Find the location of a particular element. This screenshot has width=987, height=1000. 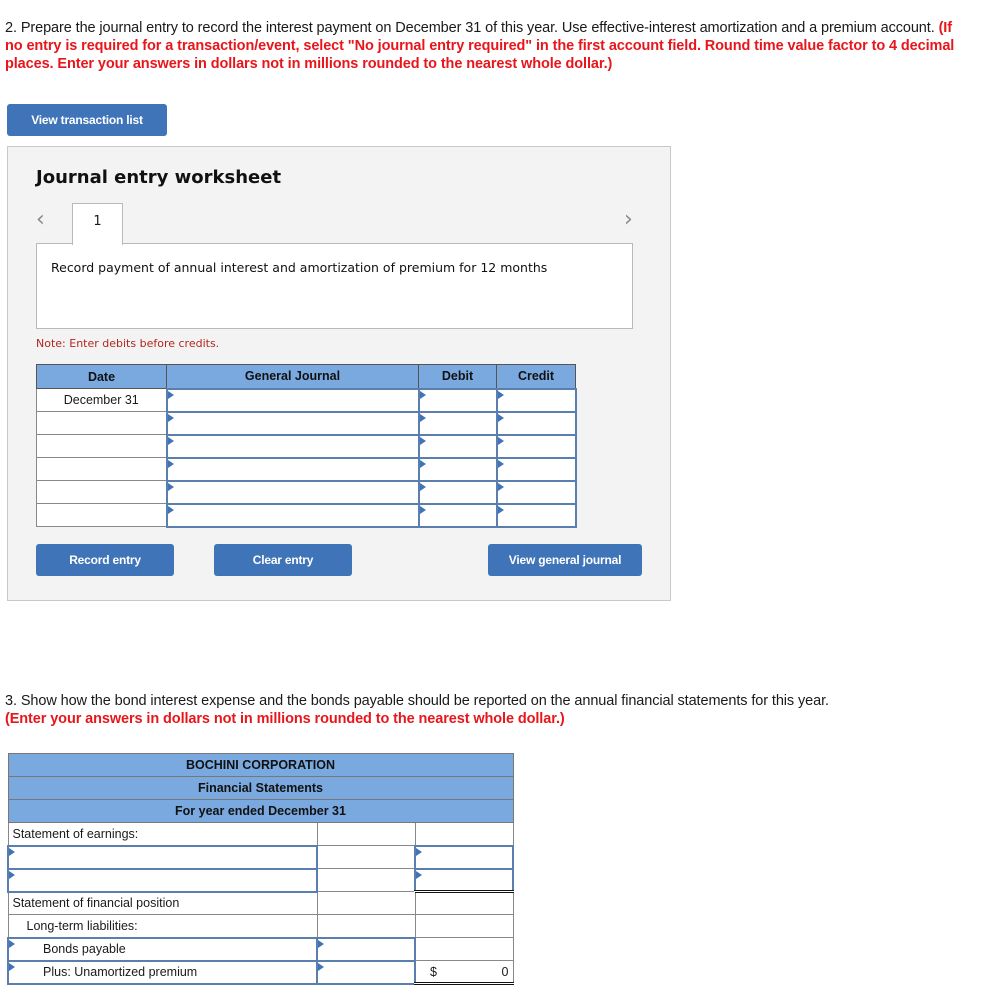

column-header-general-journal: General Journal is located at coordinates (292, 376).